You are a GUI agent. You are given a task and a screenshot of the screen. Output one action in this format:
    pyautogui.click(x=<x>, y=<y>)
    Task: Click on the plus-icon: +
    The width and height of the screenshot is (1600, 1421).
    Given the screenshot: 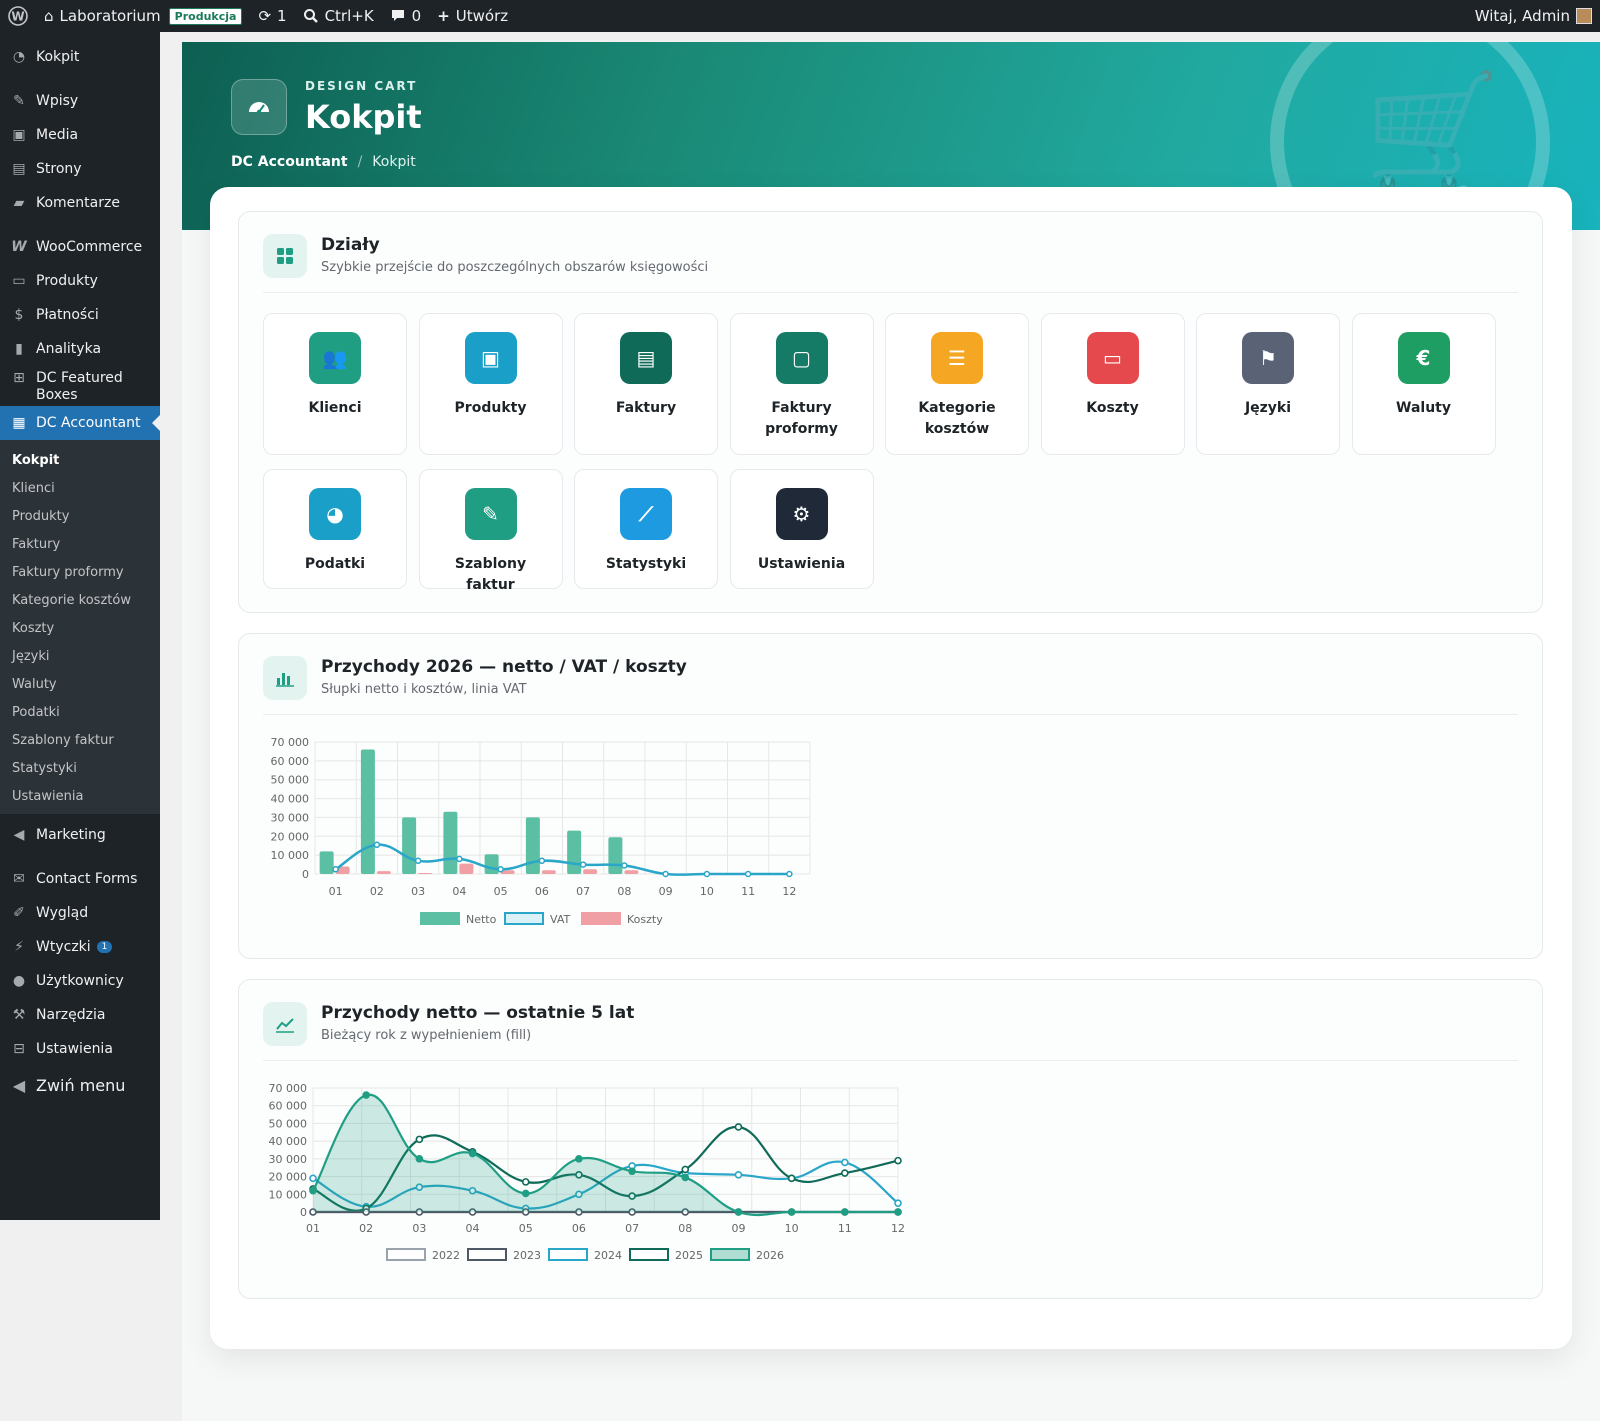 What is the action you would take?
    pyautogui.click(x=443, y=16)
    